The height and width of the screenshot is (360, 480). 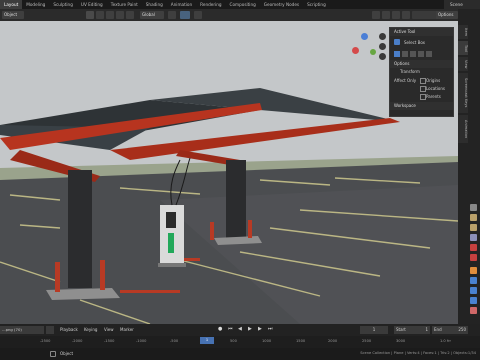 What do you see at coordinates (50, 330) in the screenshot?
I see `timeline-editor-type-icon` at bounding box center [50, 330].